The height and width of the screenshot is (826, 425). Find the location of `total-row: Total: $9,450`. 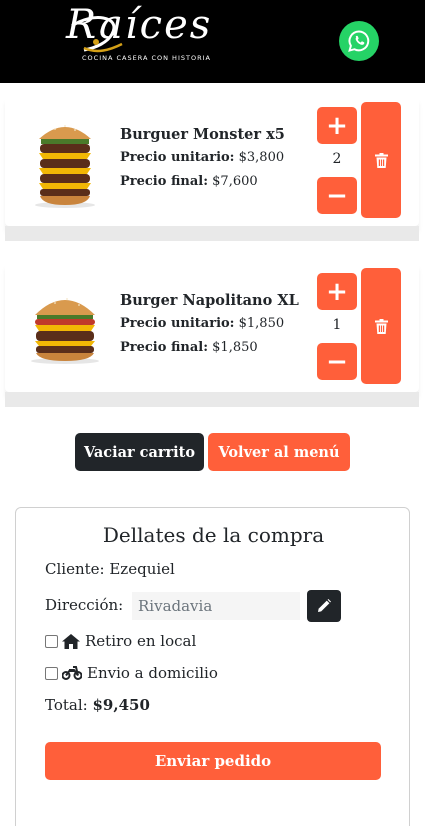

total-row: Total: $9,450 is located at coordinates (97, 705).